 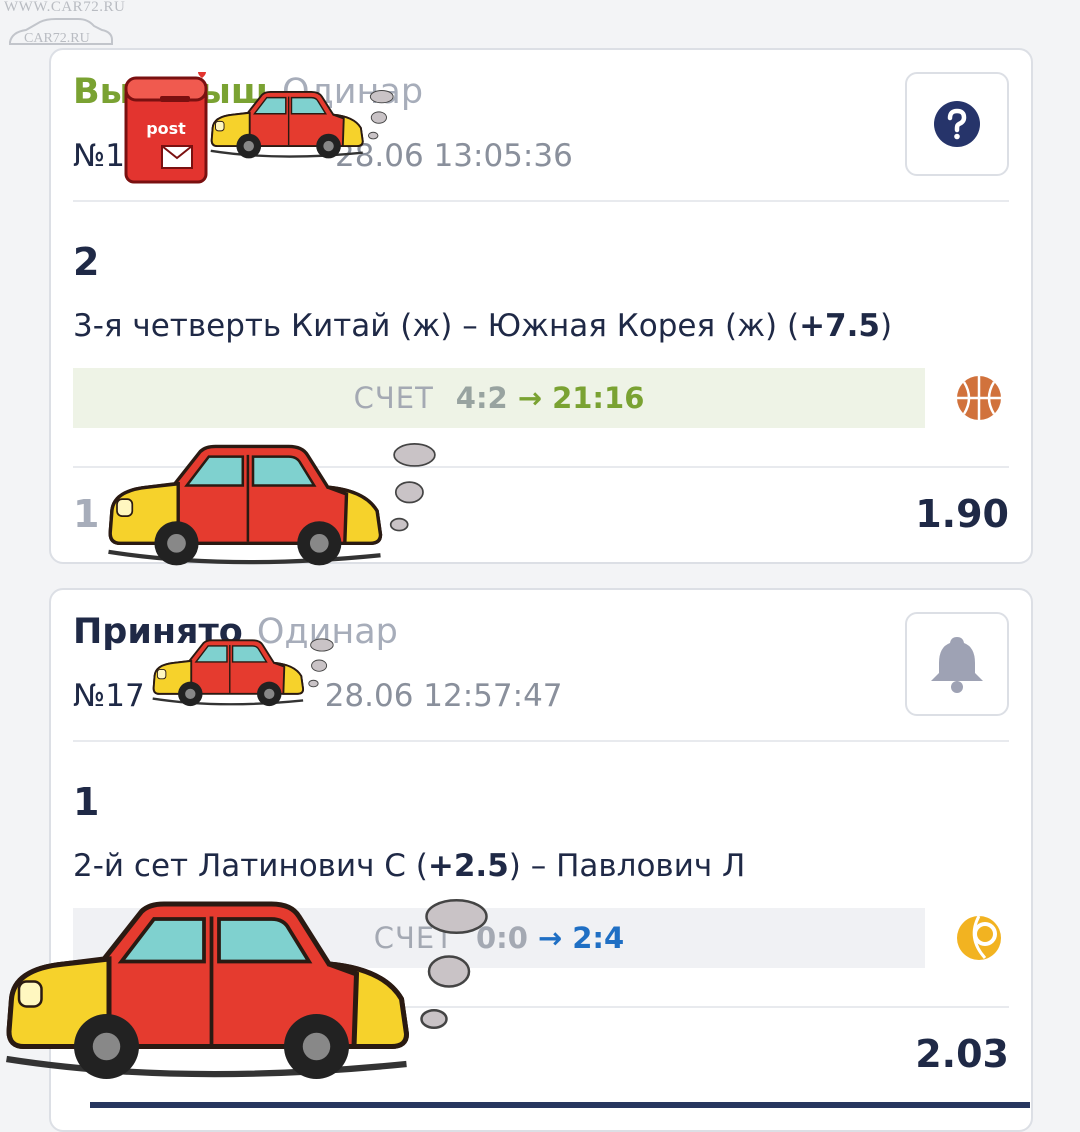 I want to click on help-button, so click(x=957, y=124).